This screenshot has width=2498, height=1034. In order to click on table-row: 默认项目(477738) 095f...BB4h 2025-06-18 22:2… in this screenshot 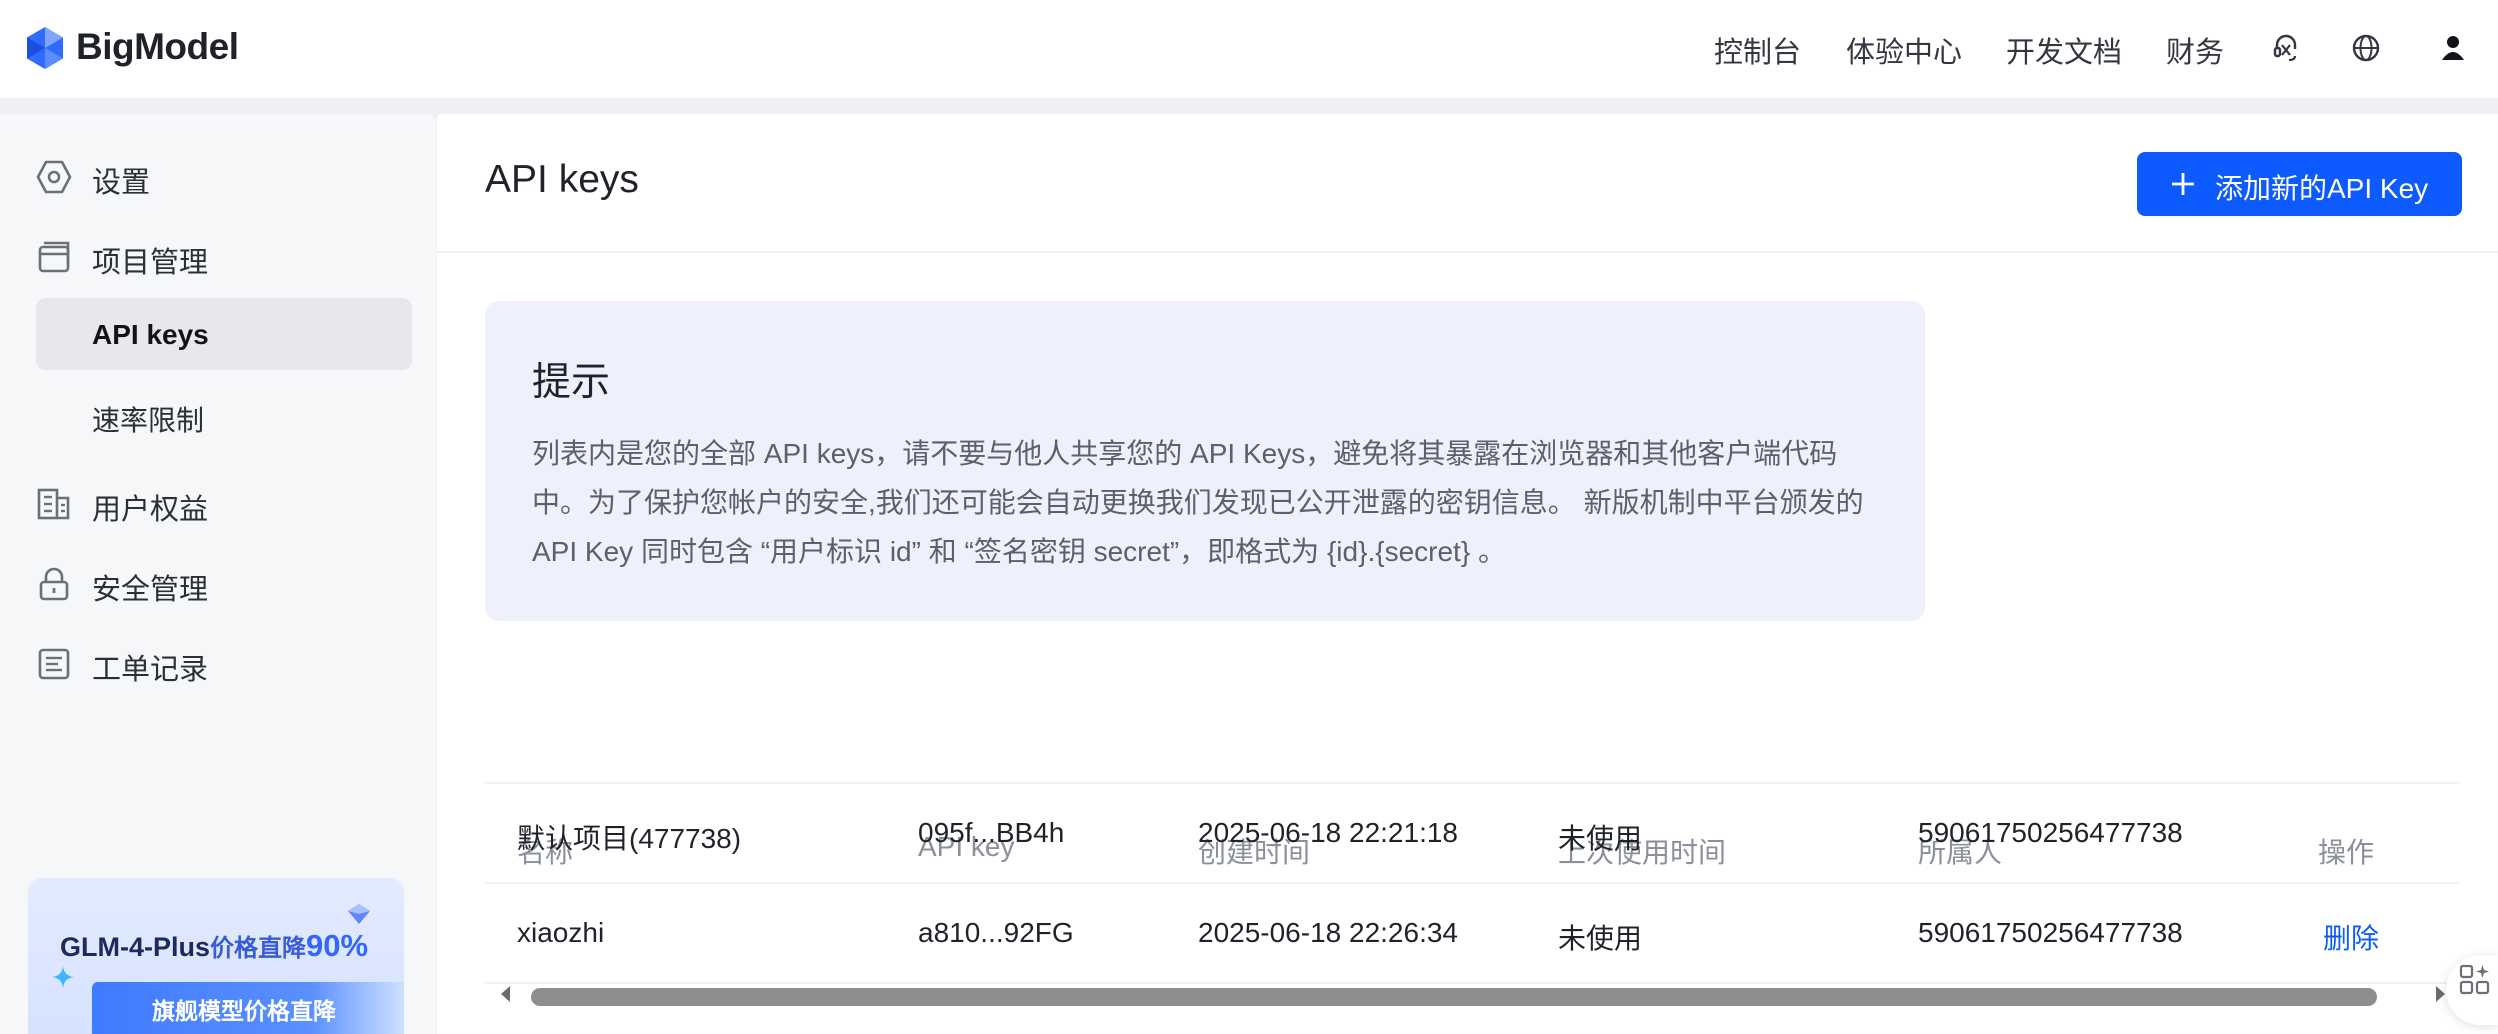, I will do `click(1472, 834)`.